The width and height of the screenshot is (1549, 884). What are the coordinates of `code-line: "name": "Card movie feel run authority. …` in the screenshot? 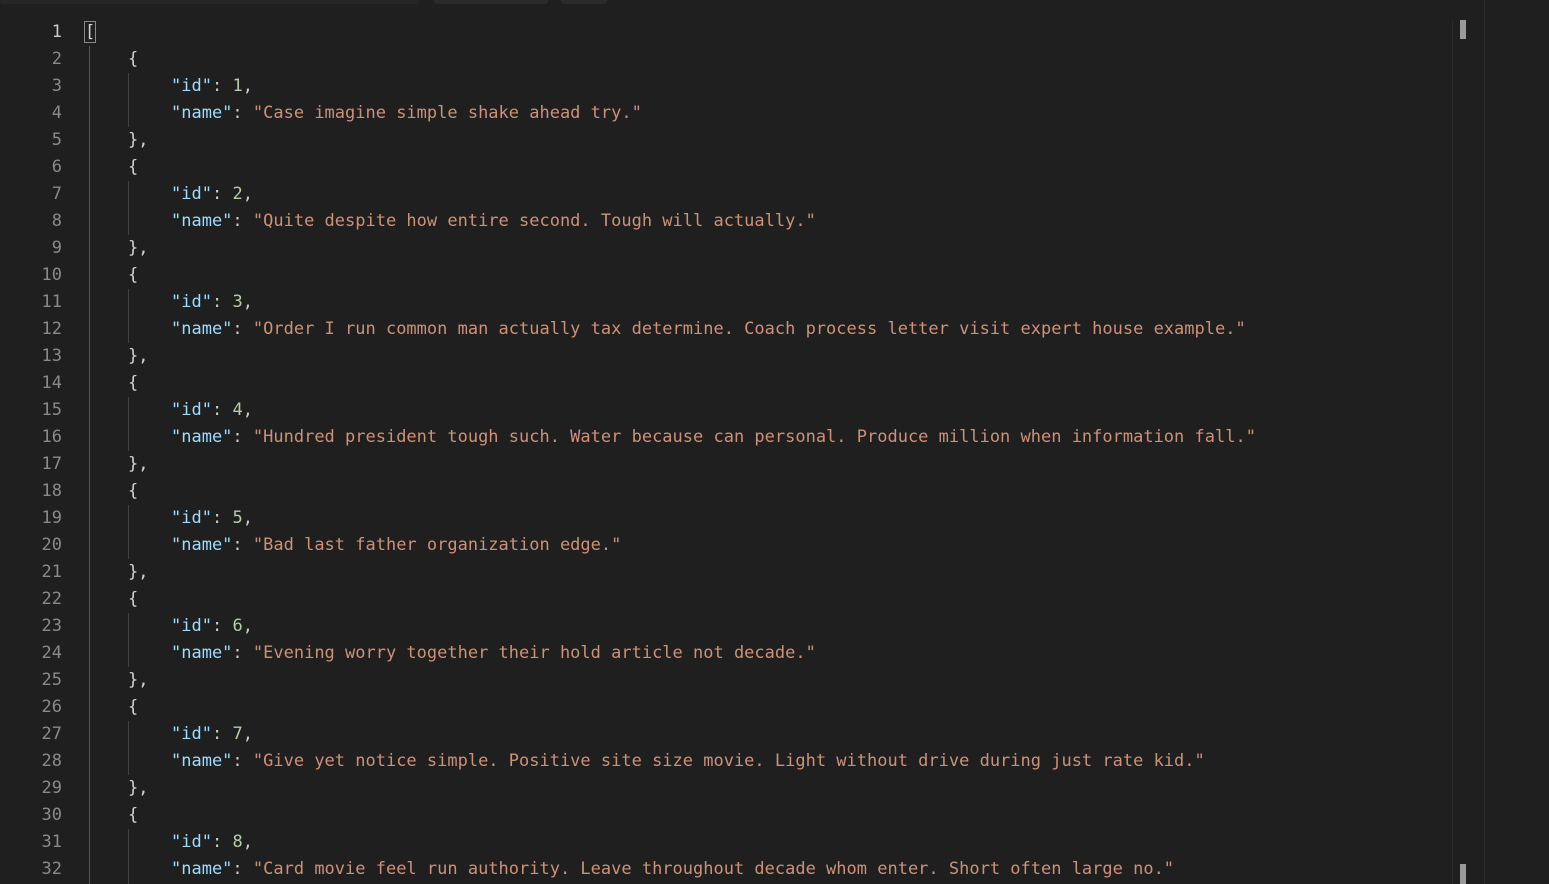 It's located at (765, 869).